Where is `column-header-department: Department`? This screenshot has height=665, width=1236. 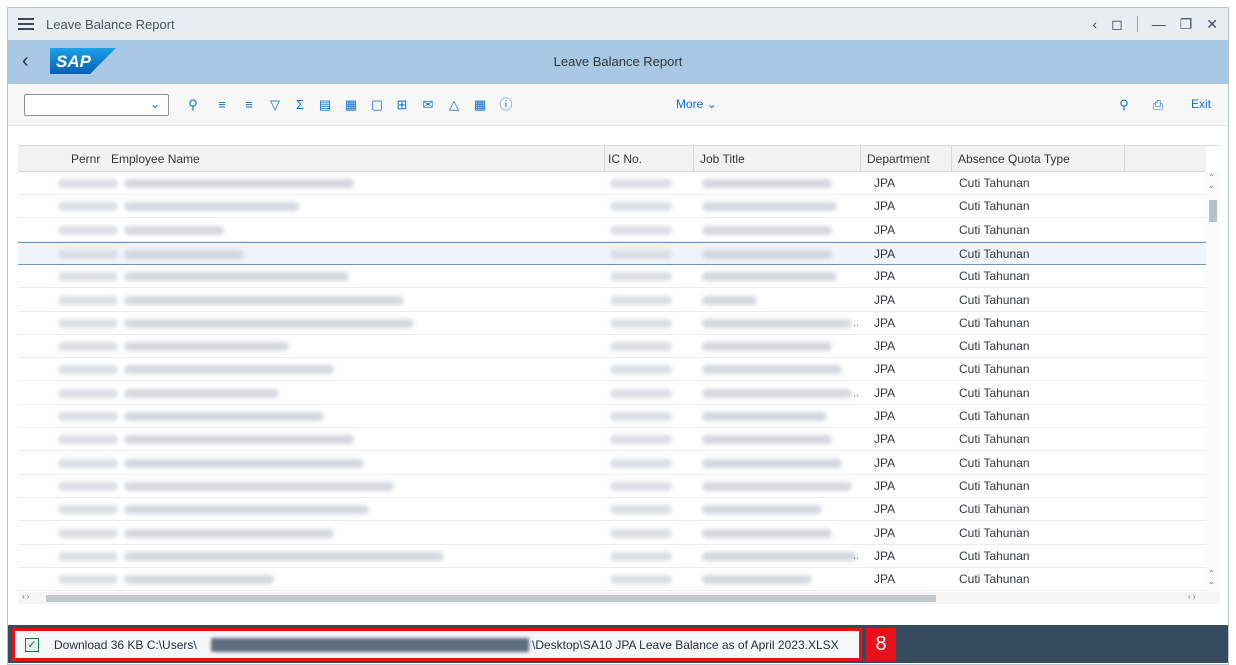
column-header-department: Department is located at coordinates (898, 159).